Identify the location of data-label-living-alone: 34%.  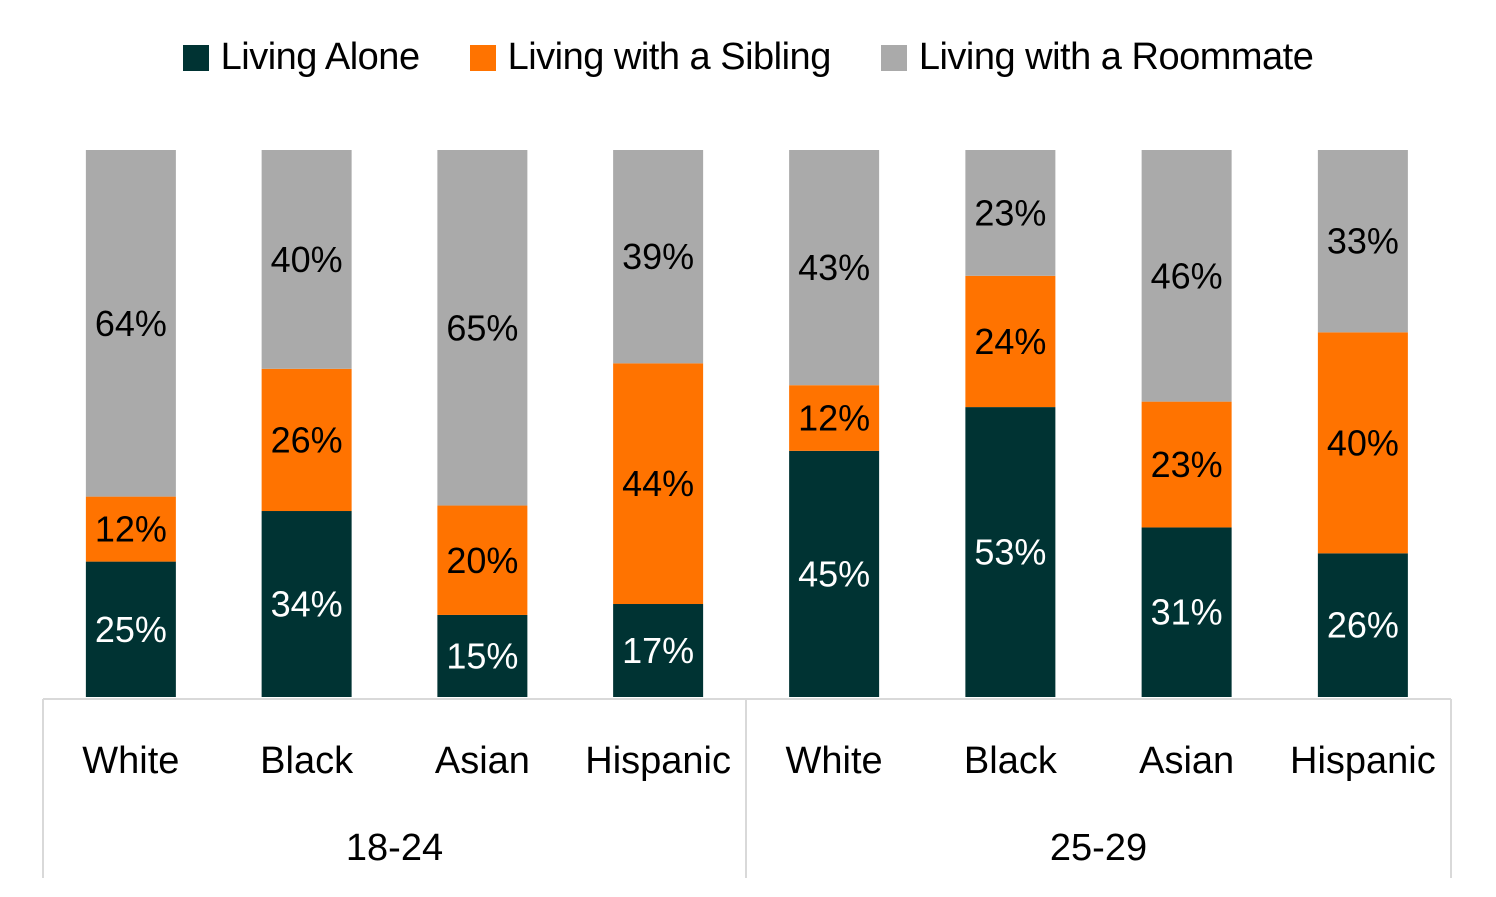
(307, 604).